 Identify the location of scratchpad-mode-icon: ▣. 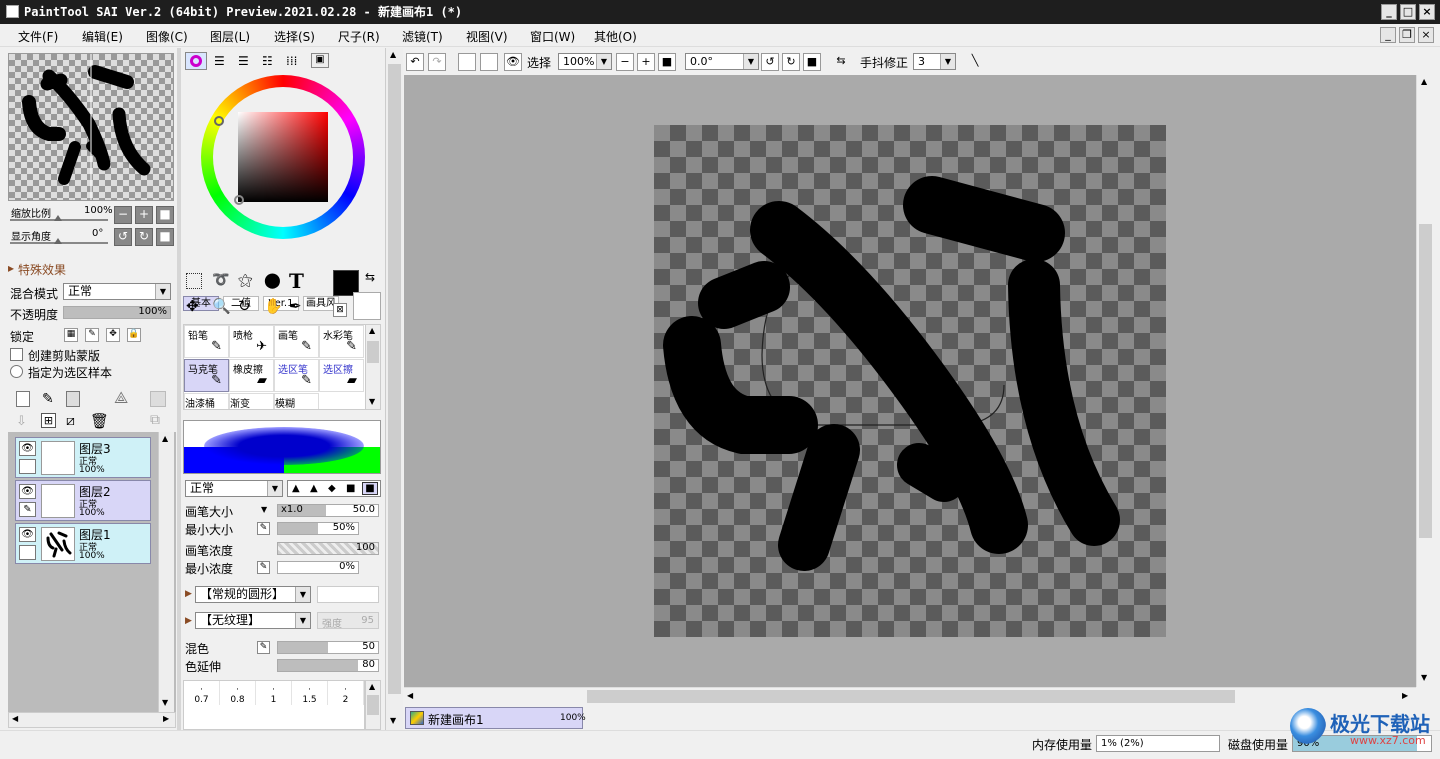
(320, 60).